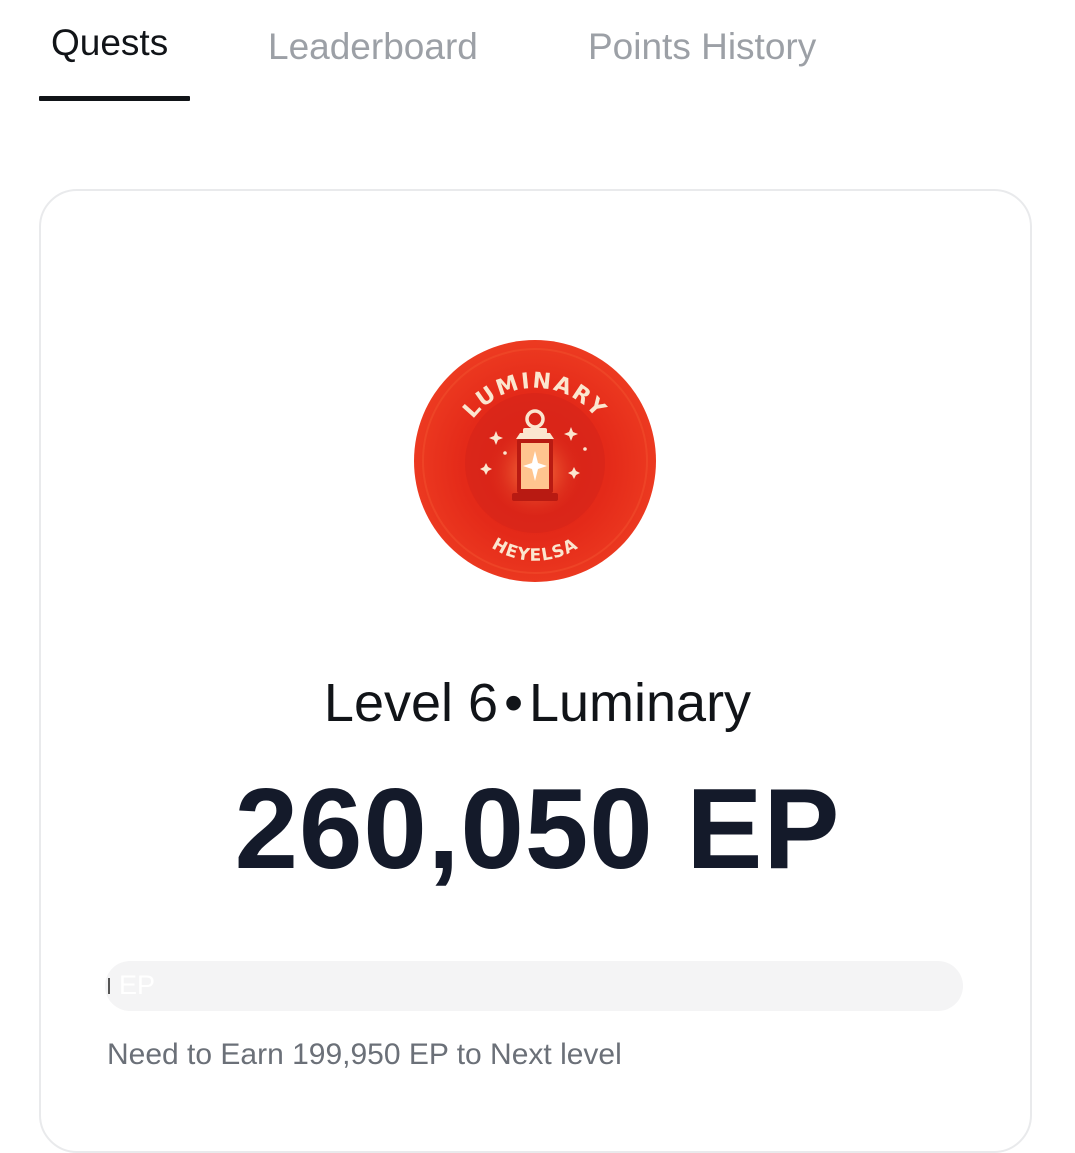 This screenshot has width=1075, height=1153. I want to click on tab-bar: Quests Leaderboard Points History, so click(537, 55).